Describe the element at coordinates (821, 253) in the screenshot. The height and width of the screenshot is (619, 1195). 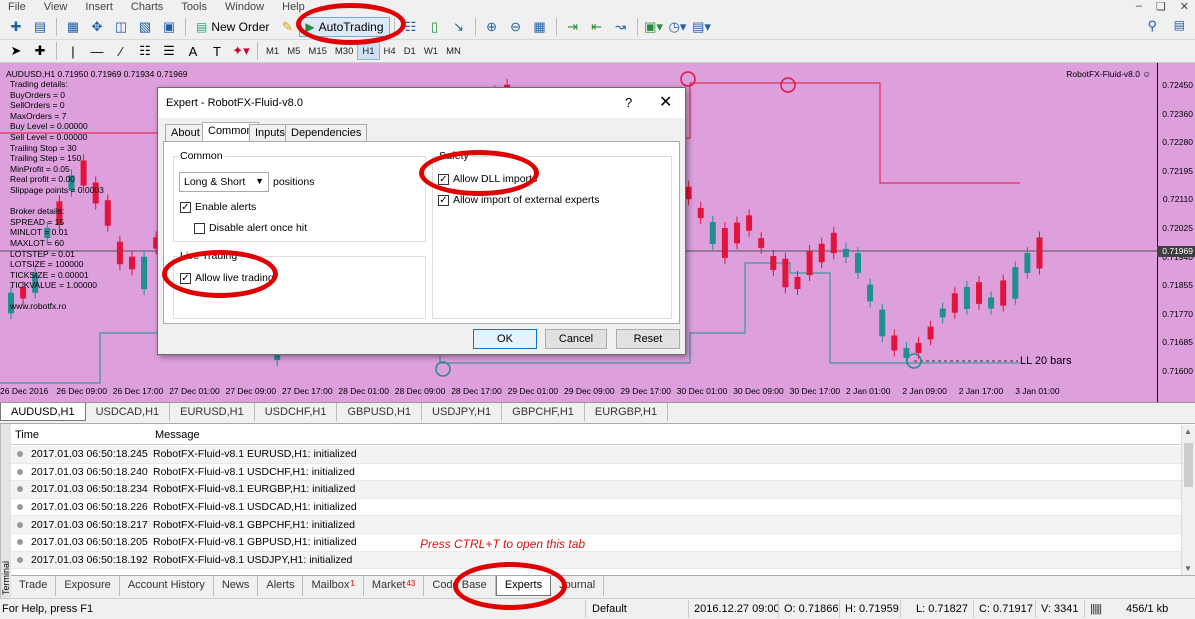
I see `candle-body` at that location.